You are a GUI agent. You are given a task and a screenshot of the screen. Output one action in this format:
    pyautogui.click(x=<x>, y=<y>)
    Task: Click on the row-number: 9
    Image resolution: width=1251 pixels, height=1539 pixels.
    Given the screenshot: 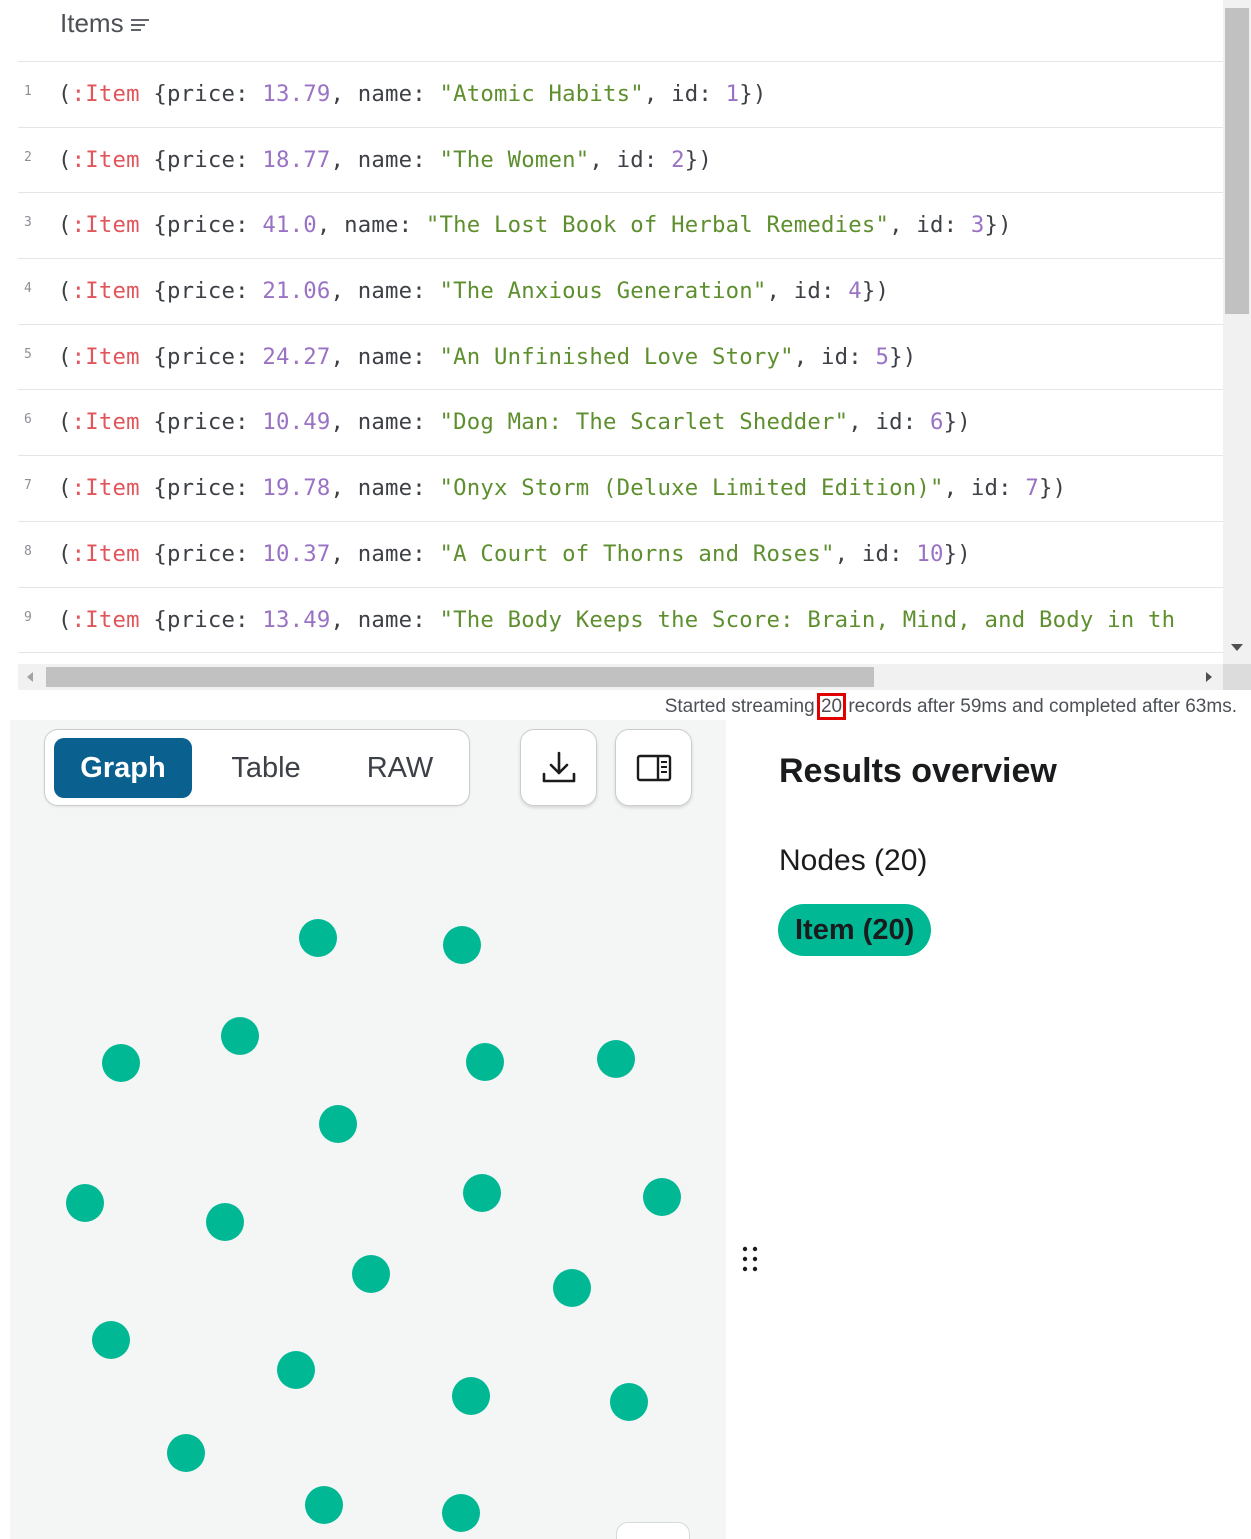 What is the action you would take?
    pyautogui.click(x=28, y=617)
    